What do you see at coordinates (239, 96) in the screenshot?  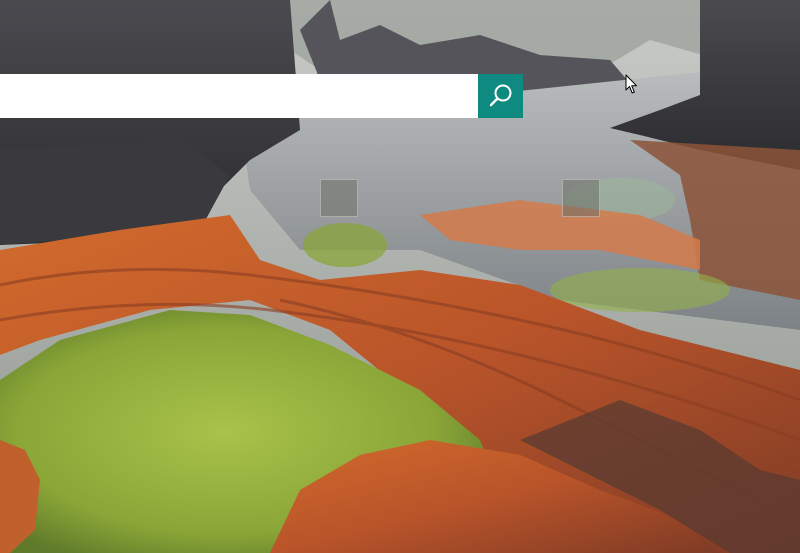 I see `search-input` at bounding box center [239, 96].